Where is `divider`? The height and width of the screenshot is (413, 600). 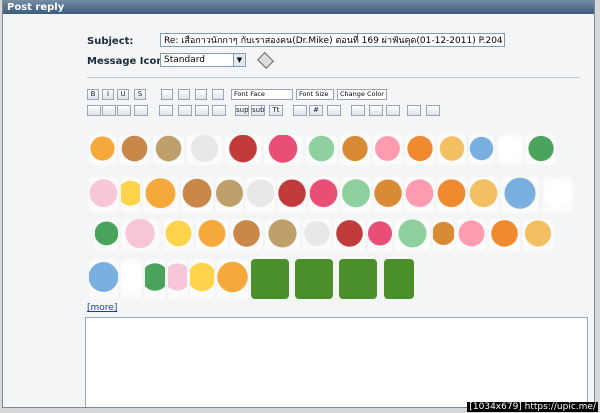
divider is located at coordinates (333, 77).